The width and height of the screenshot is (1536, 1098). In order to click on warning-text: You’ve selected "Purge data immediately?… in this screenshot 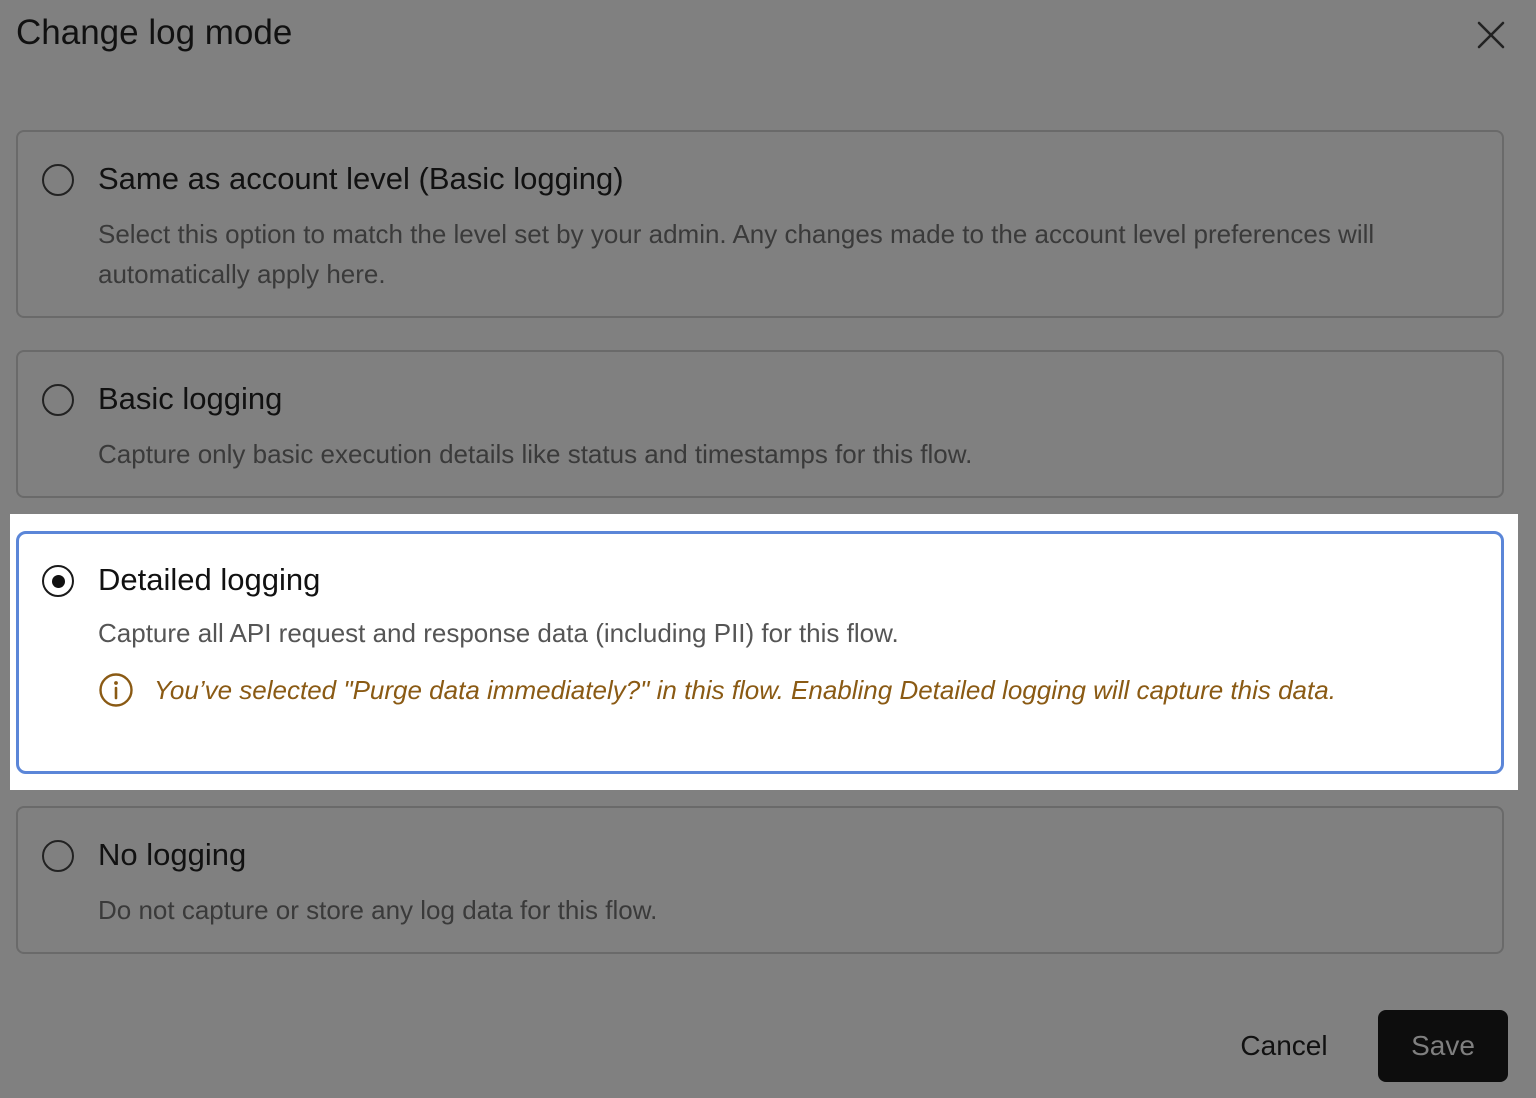, I will do `click(745, 690)`.